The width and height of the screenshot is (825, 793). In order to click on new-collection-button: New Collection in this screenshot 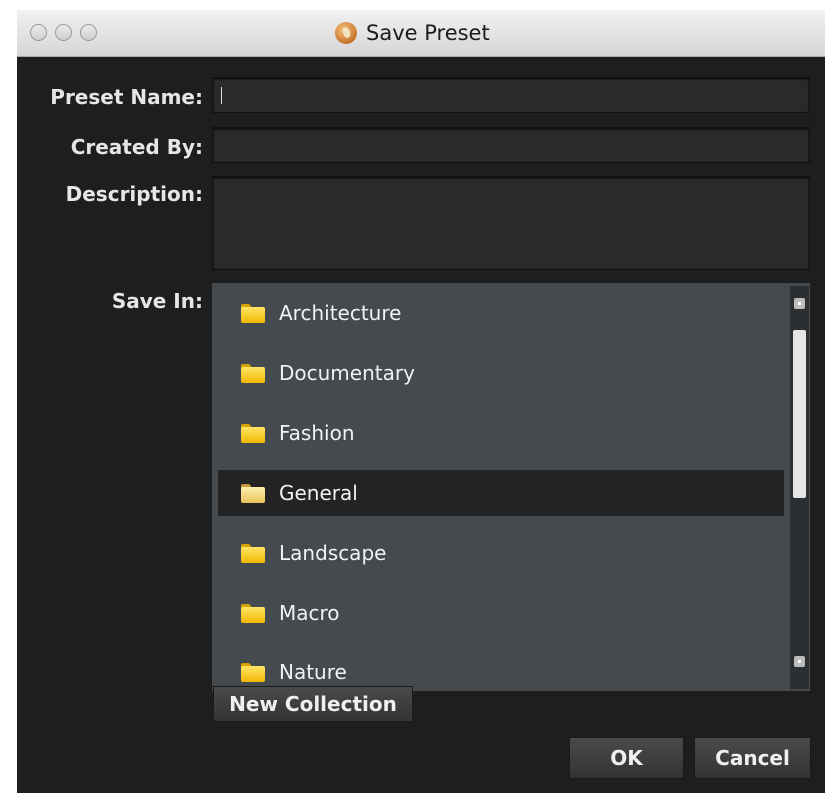, I will do `click(313, 704)`.